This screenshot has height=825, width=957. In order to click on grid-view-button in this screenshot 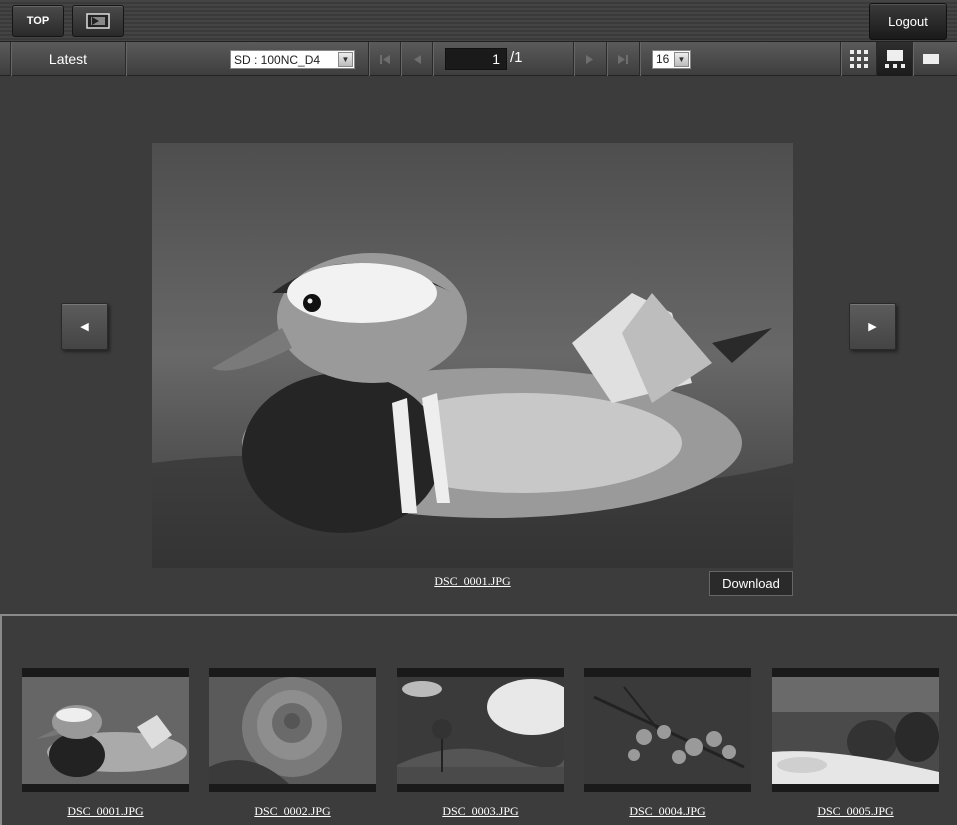, I will do `click(859, 59)`.